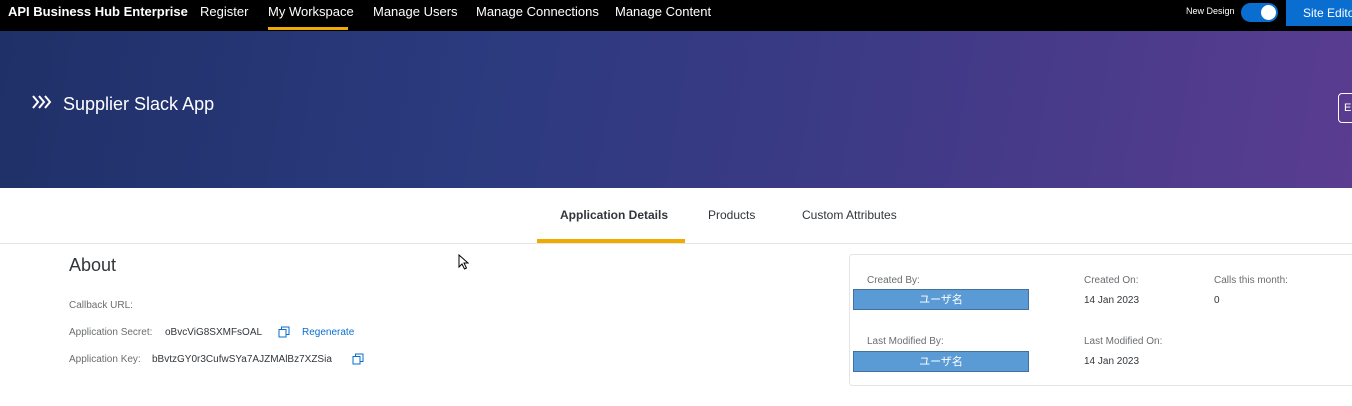 The width and height of the screenshot is (1352, 406). What do you see at coordinates (1111, 280) in the screenshot?
I see `created-on-label: Created On:` at bounding box center [1111, 280].